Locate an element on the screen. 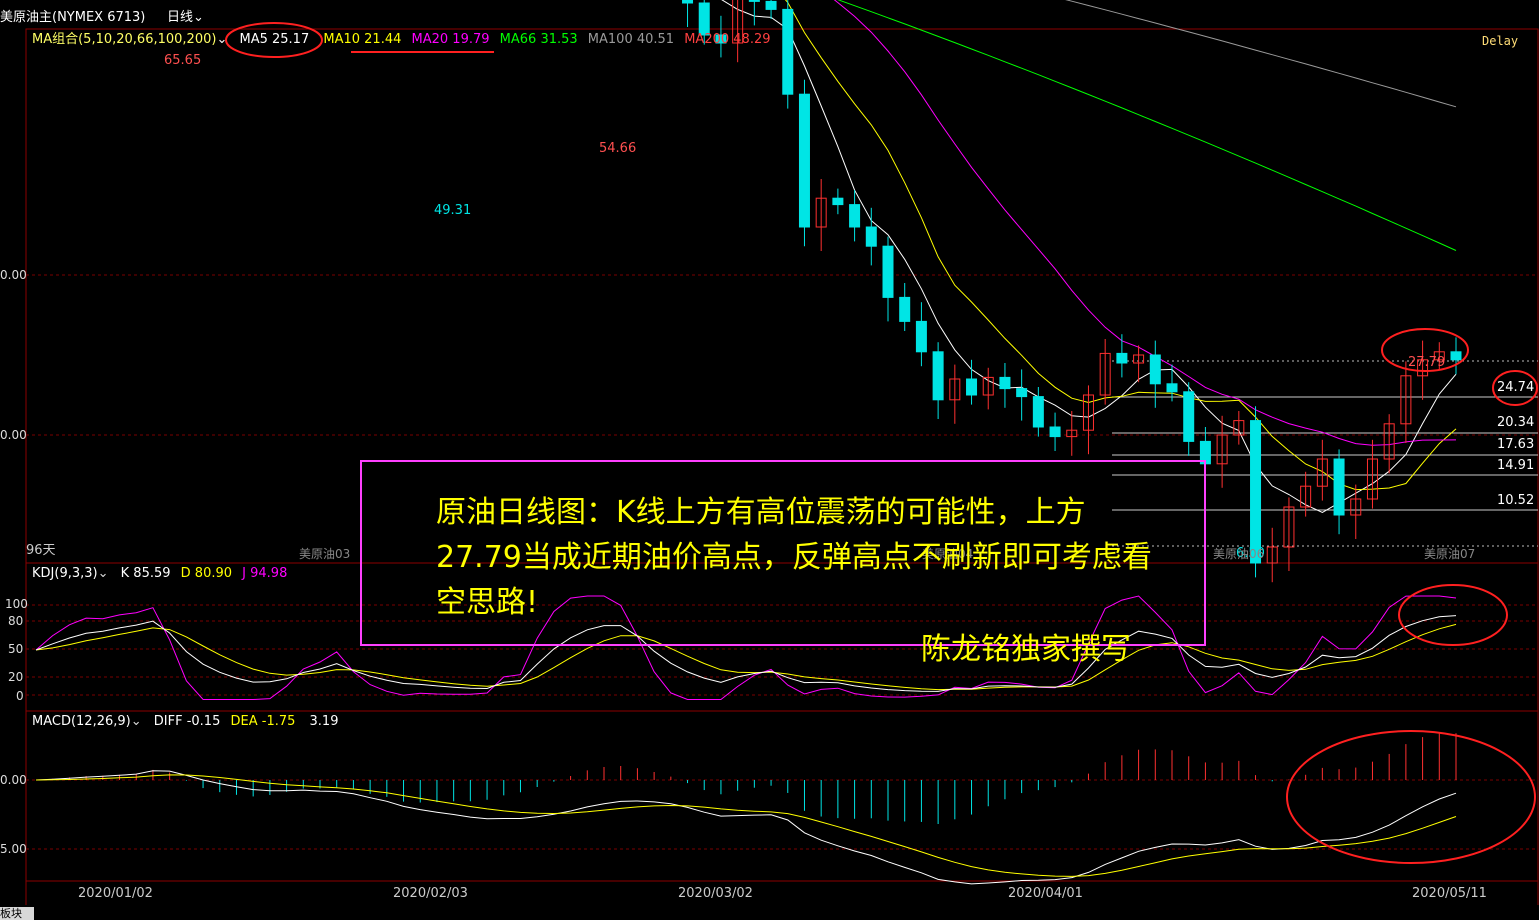 This screenshot has width=1539, height=920. delay-badge: Delay is located at coordinates (1500, 41).